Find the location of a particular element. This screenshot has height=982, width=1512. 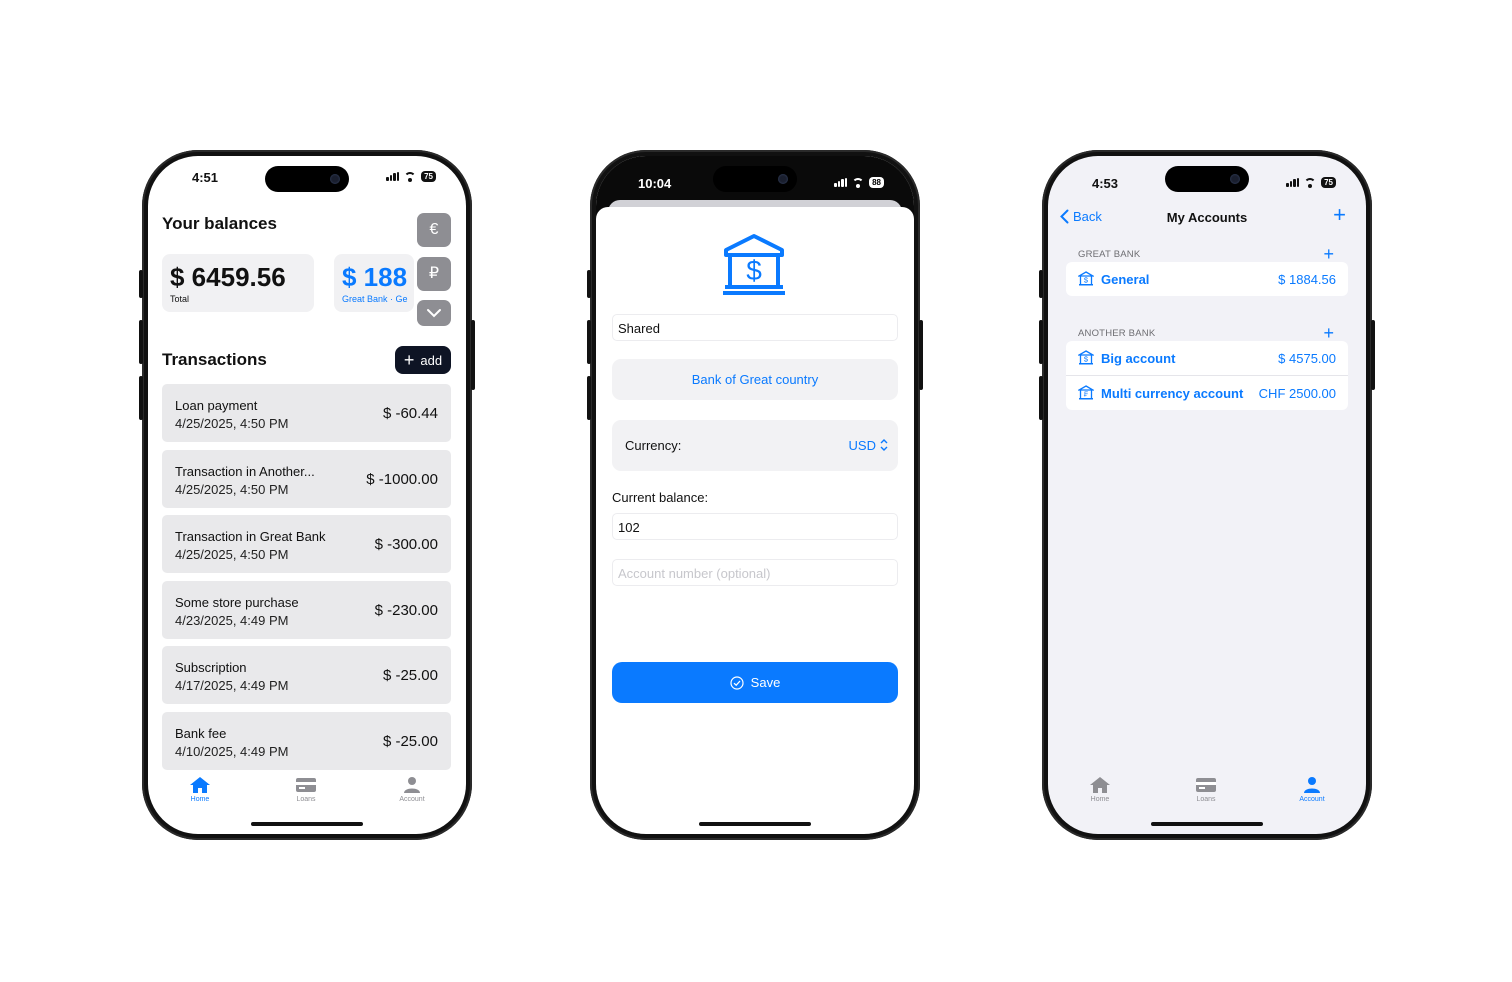

balance-card-great-bank: $ 188 Great Bank · Ge is located at coordinates (374, 283).